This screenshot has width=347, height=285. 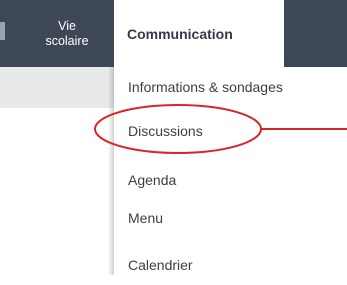 I want to click on menu-item-label: Menu, so click(x=146, y=218).